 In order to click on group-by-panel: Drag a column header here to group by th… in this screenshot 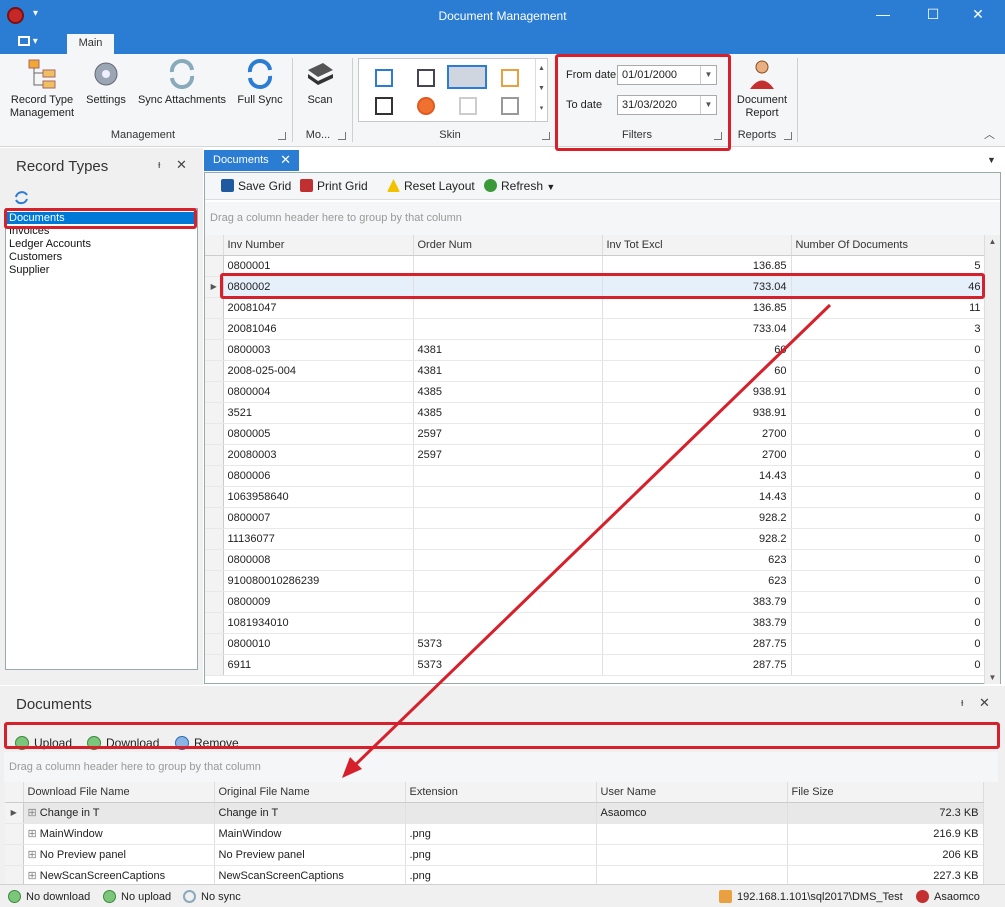, I will do `click(602, 218)`.